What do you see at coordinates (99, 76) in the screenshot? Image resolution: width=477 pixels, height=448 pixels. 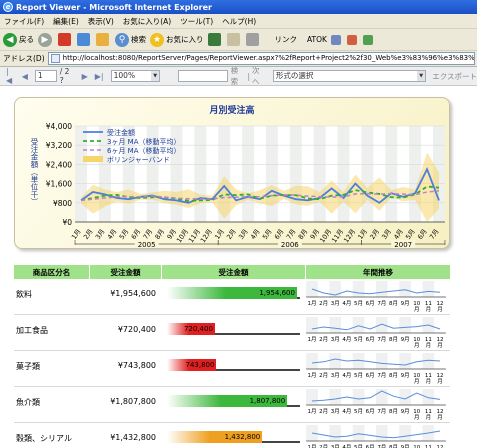 I see `last-page-icon: ▶|` at bounding box center [99, 76].